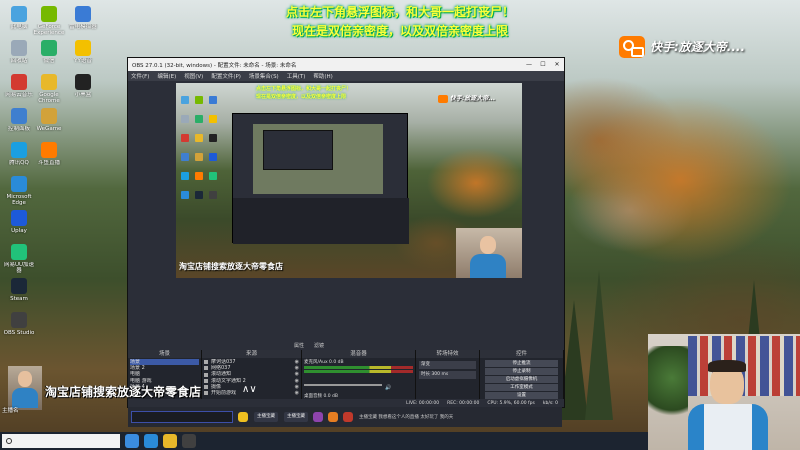  Describe the element at coordinates (132, 441) in the screenshot. I see `windows-start-icon` at that location.